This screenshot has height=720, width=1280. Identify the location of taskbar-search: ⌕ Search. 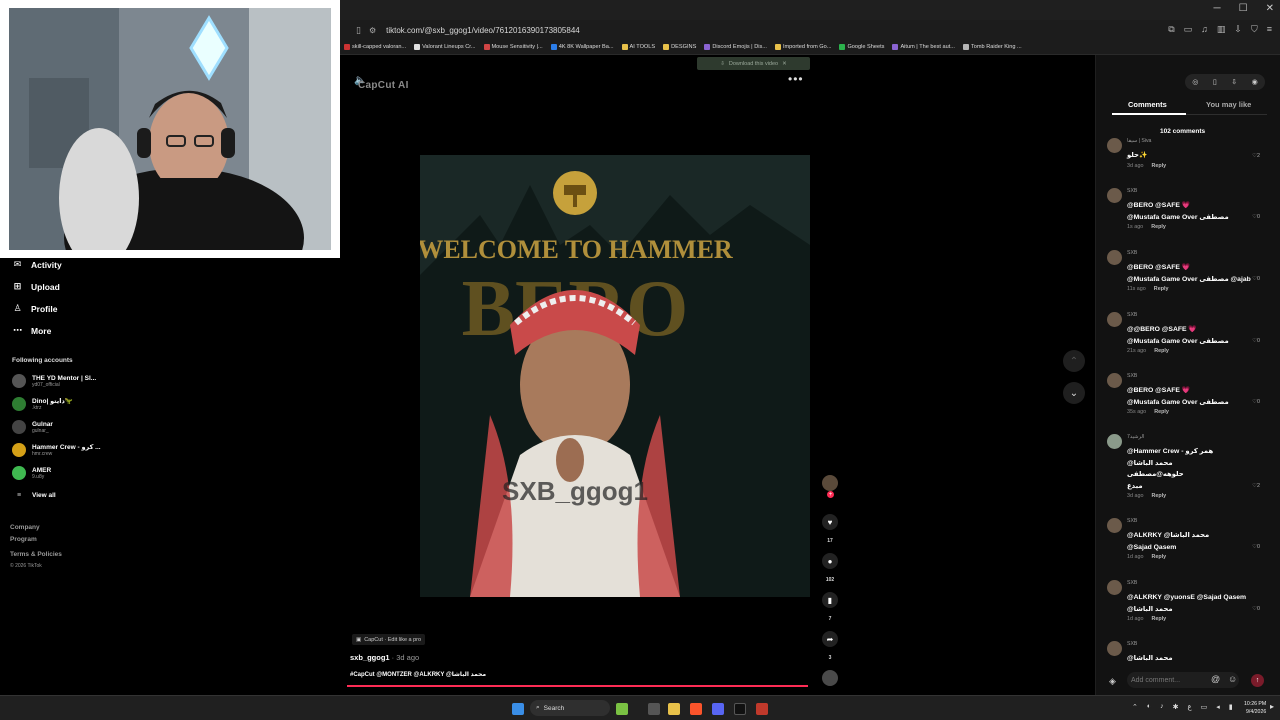
(570, 708).